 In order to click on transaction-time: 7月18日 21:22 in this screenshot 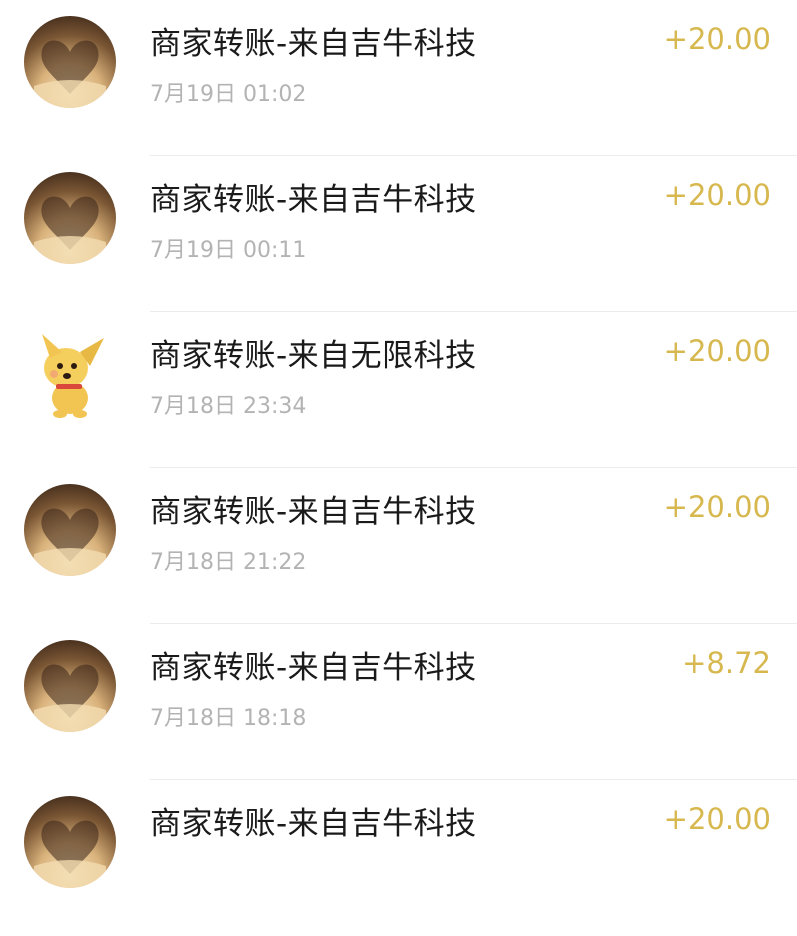, I will do `click(228, 562)`.